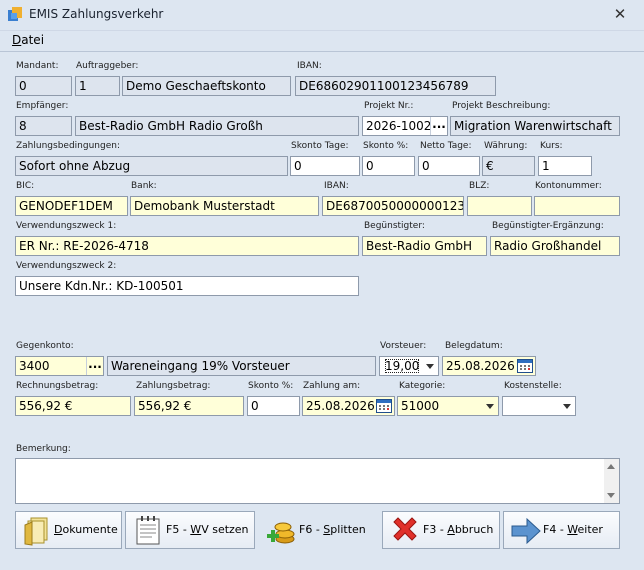 This screenshot has height=570, width=644. I want to click on verwendungszweck1-label: Verwendungszweck 1:, so click(66, 226).